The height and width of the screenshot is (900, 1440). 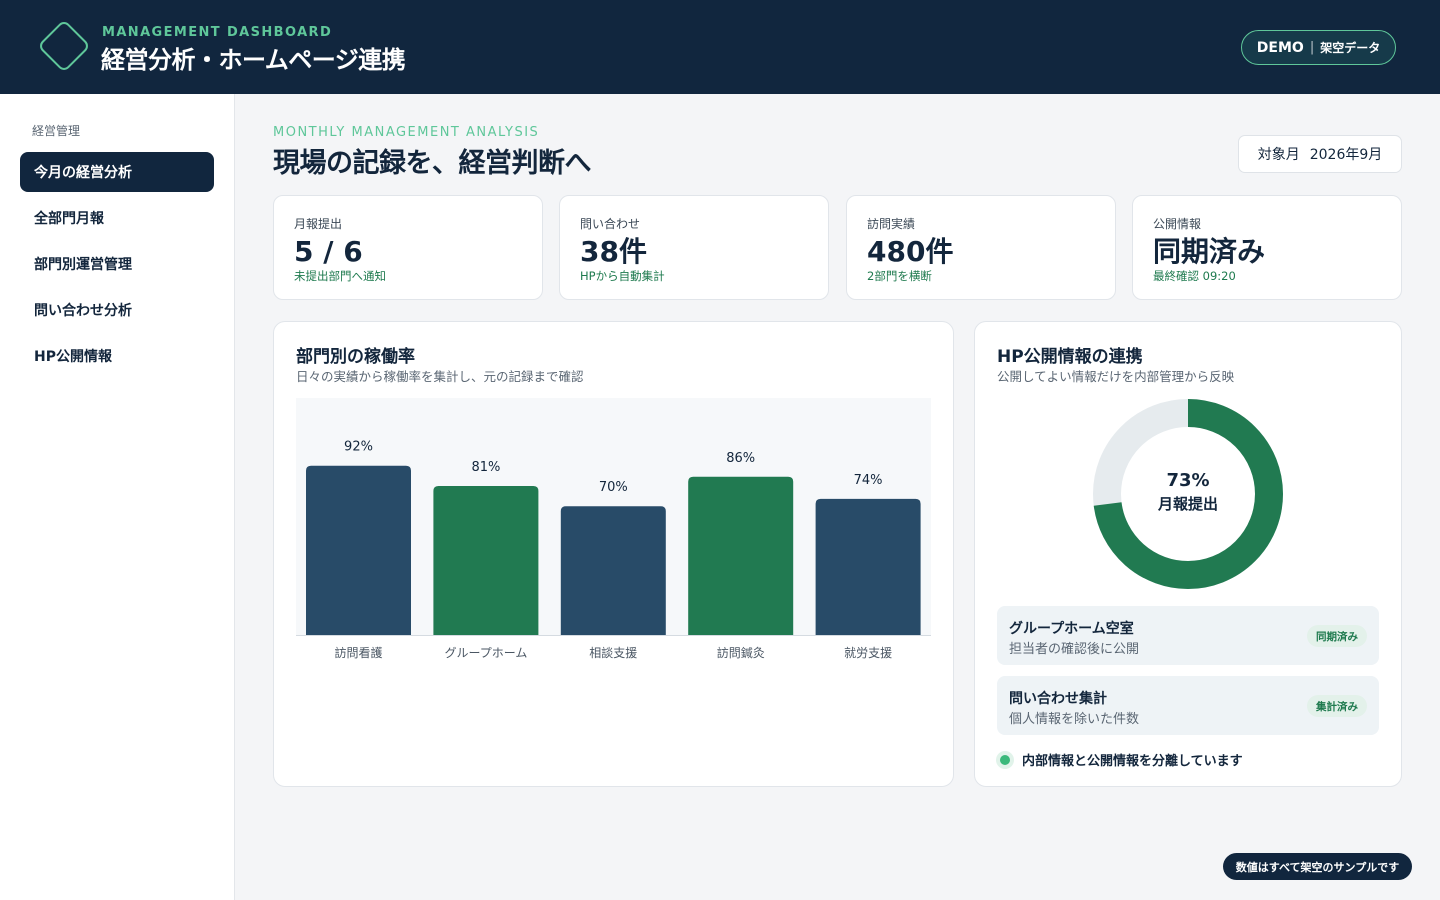 What do you see at coordinates (981, 247) in the screenshot?
I see `kpi-card-visits: 訪問実績 480件 2部門を横断` at bounding box center [981, 247].